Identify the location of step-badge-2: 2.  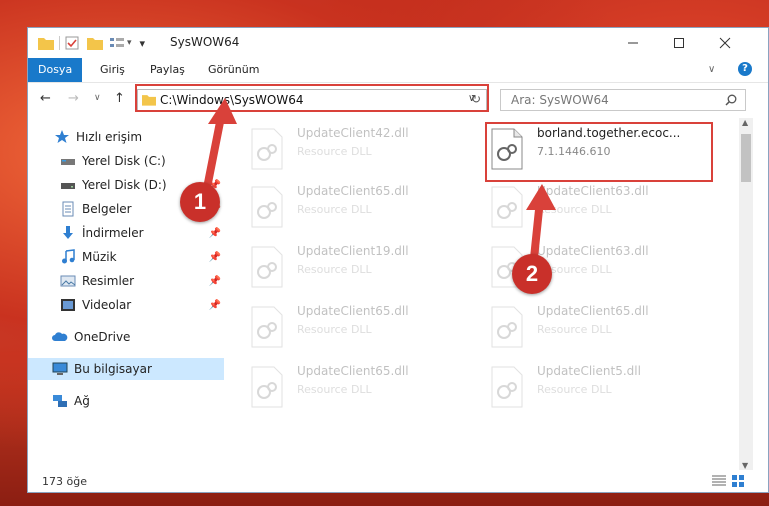
(532, 274).